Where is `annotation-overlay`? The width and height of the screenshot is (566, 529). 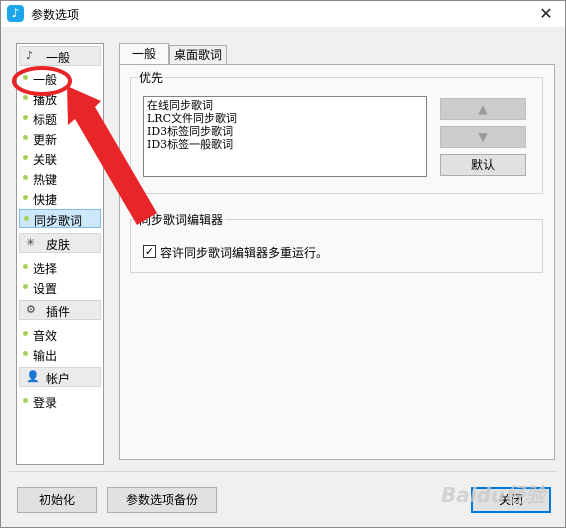 annotation-overlay is located at coordinates (84, 145).